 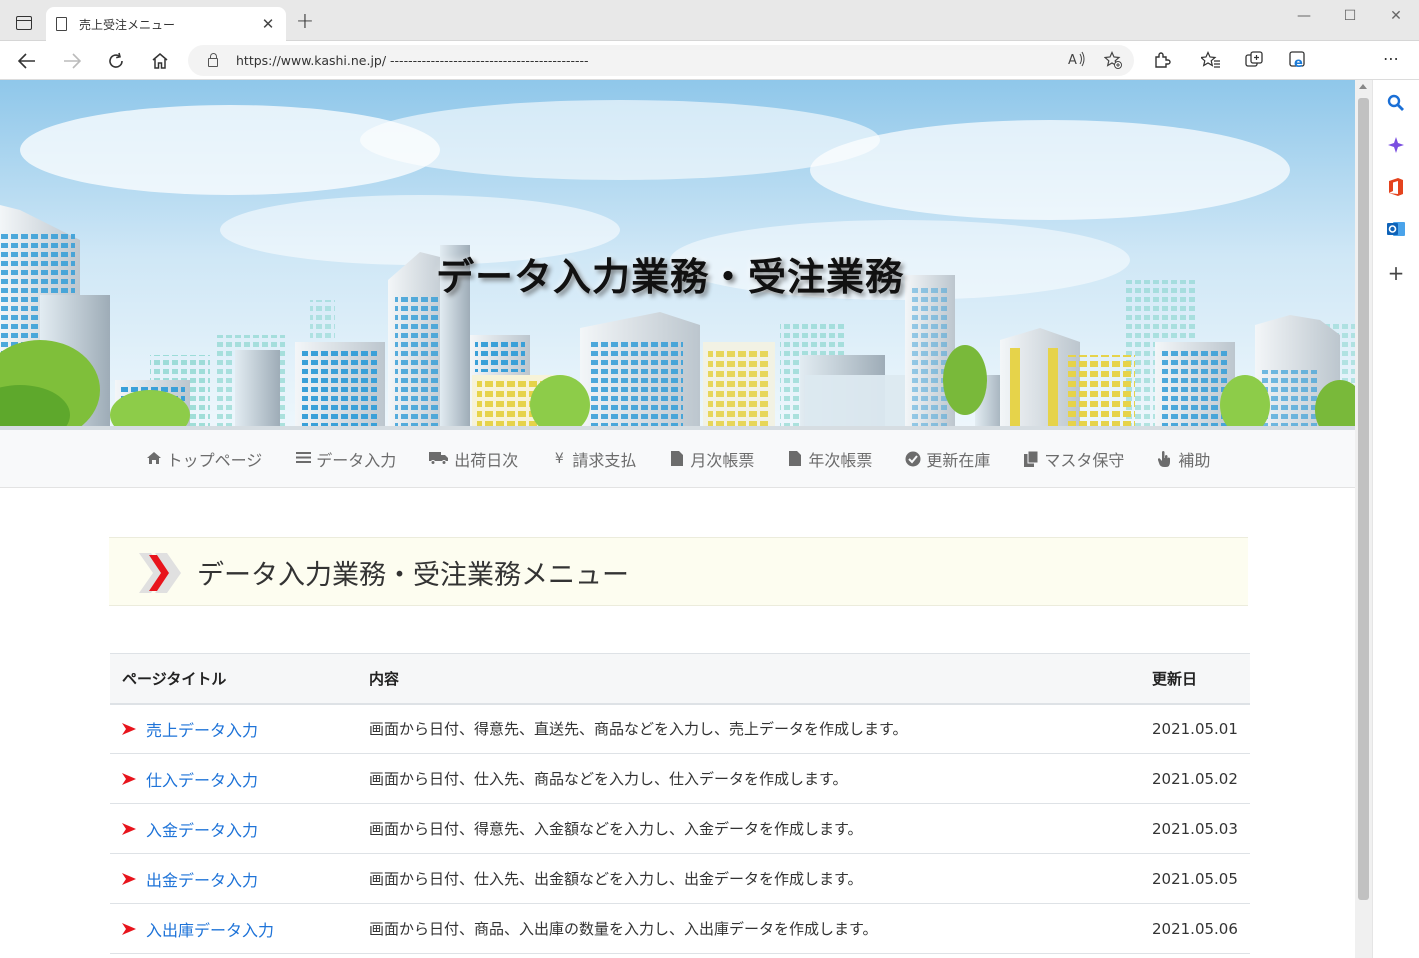 What do you see at coordinates (1396, 187) in the screenshot?
I see `office-icon` at bounding box center [1396, 187].